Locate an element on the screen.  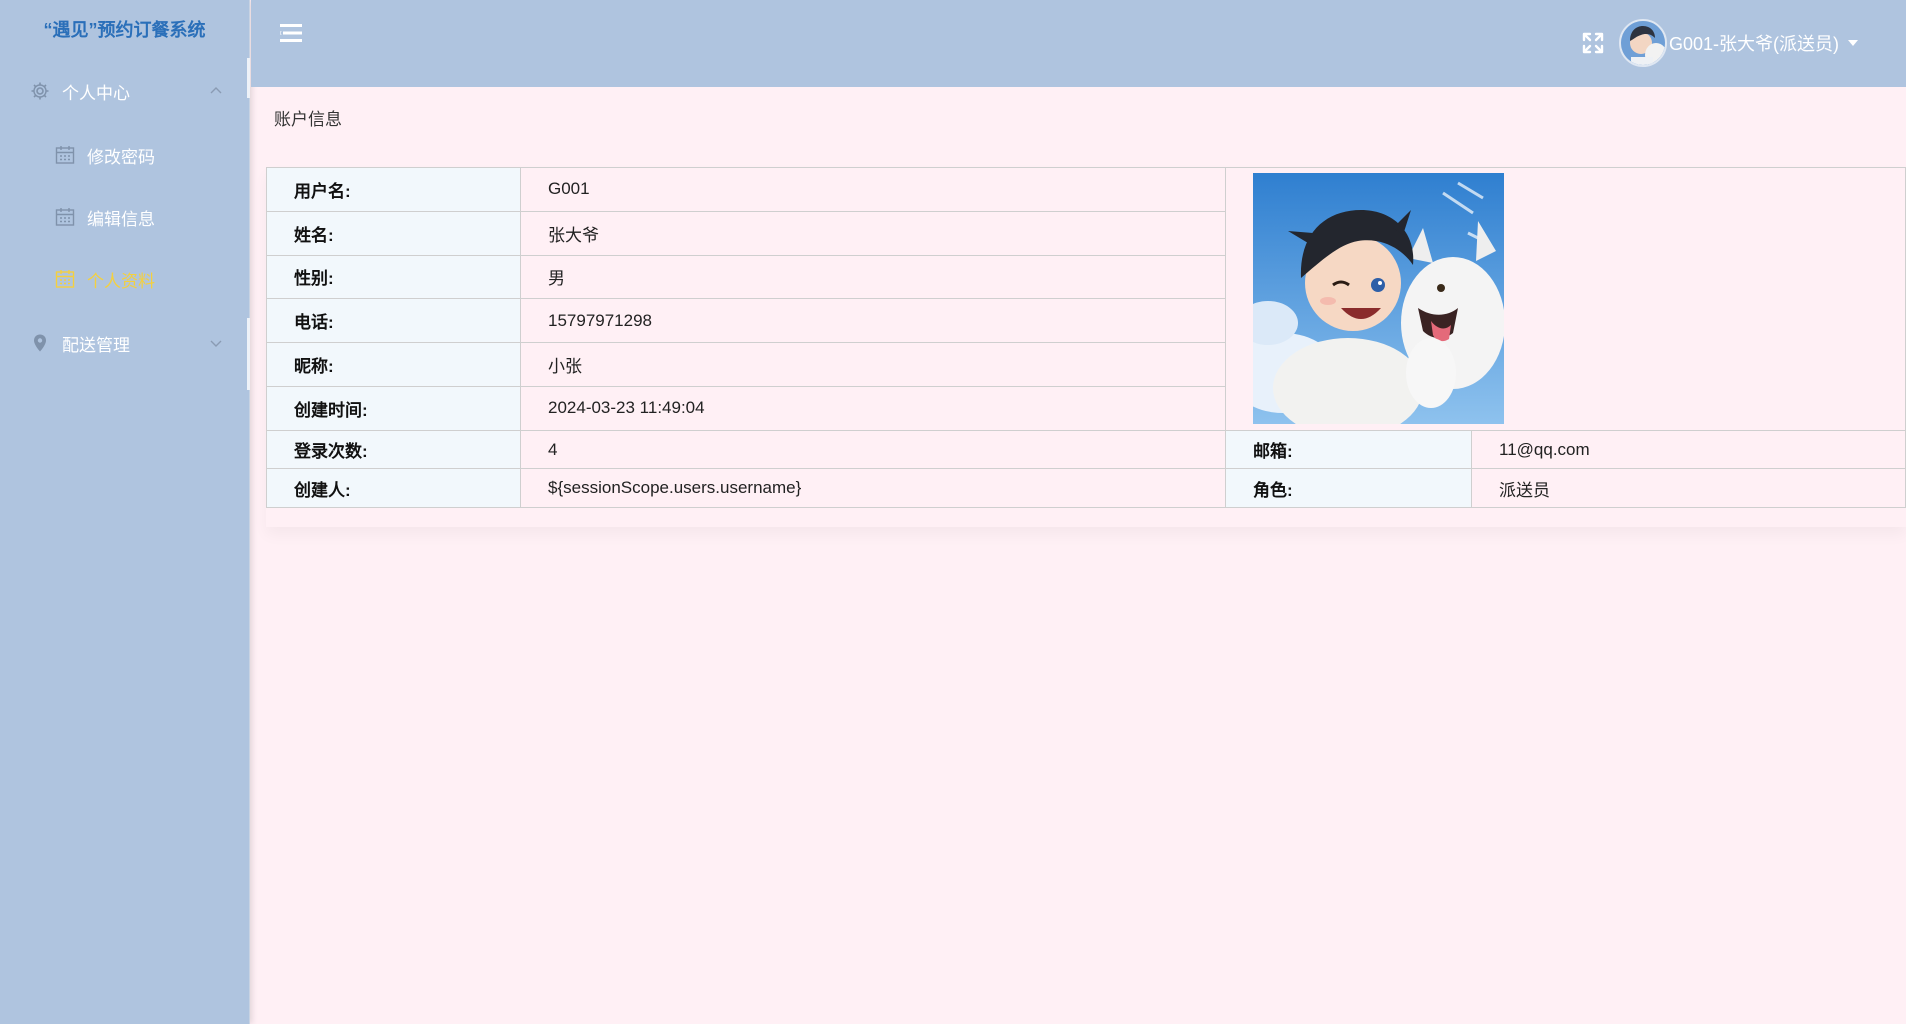
submenu-personal-center: 修改密码 编辑信息 个人资料 is located at coordinates (124, 217).